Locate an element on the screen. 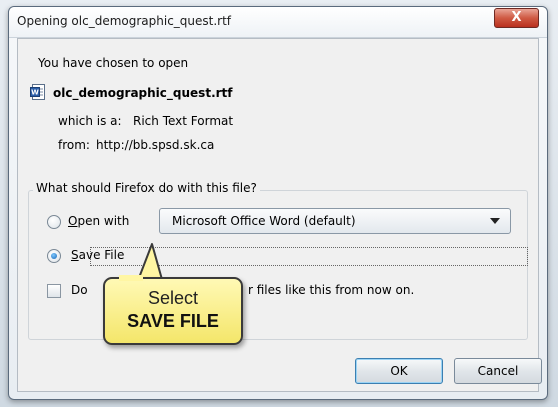  save-file-radio is located at coordinates (54, 256).